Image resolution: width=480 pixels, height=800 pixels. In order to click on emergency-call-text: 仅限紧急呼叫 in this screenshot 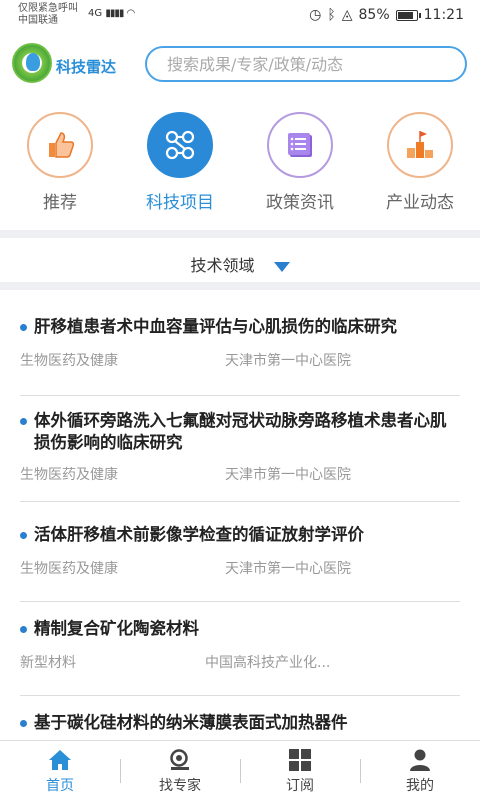, I will do `click(48, 8)`.